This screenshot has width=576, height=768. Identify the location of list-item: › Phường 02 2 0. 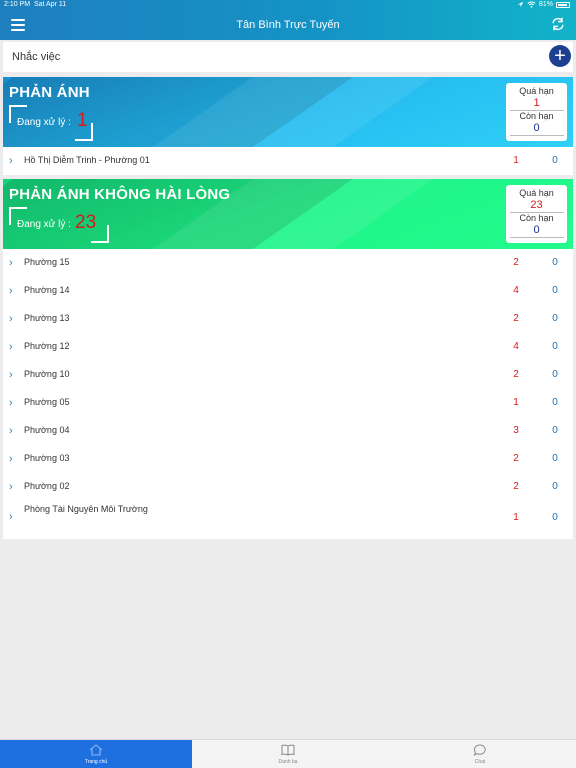
(288, 487).